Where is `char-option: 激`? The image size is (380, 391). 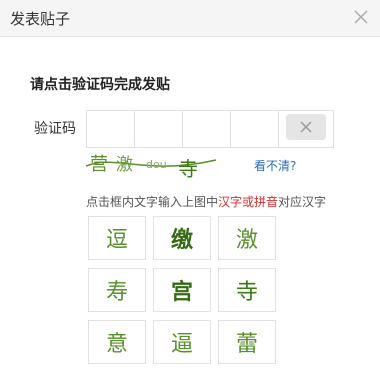 char-option: 激 is located at coordinates (247, 238).